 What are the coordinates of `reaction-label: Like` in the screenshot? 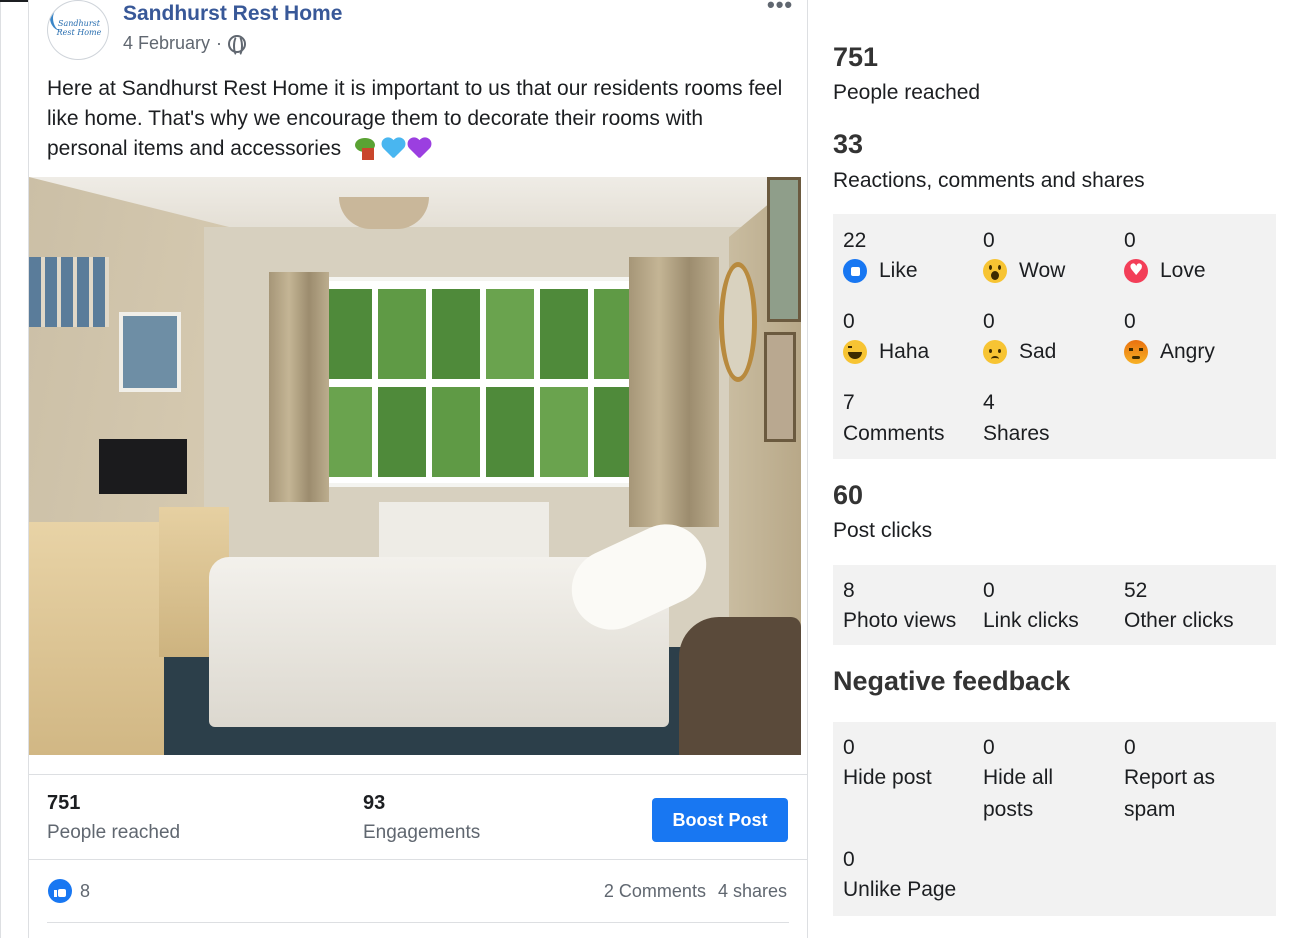 It's located at (898, 270).